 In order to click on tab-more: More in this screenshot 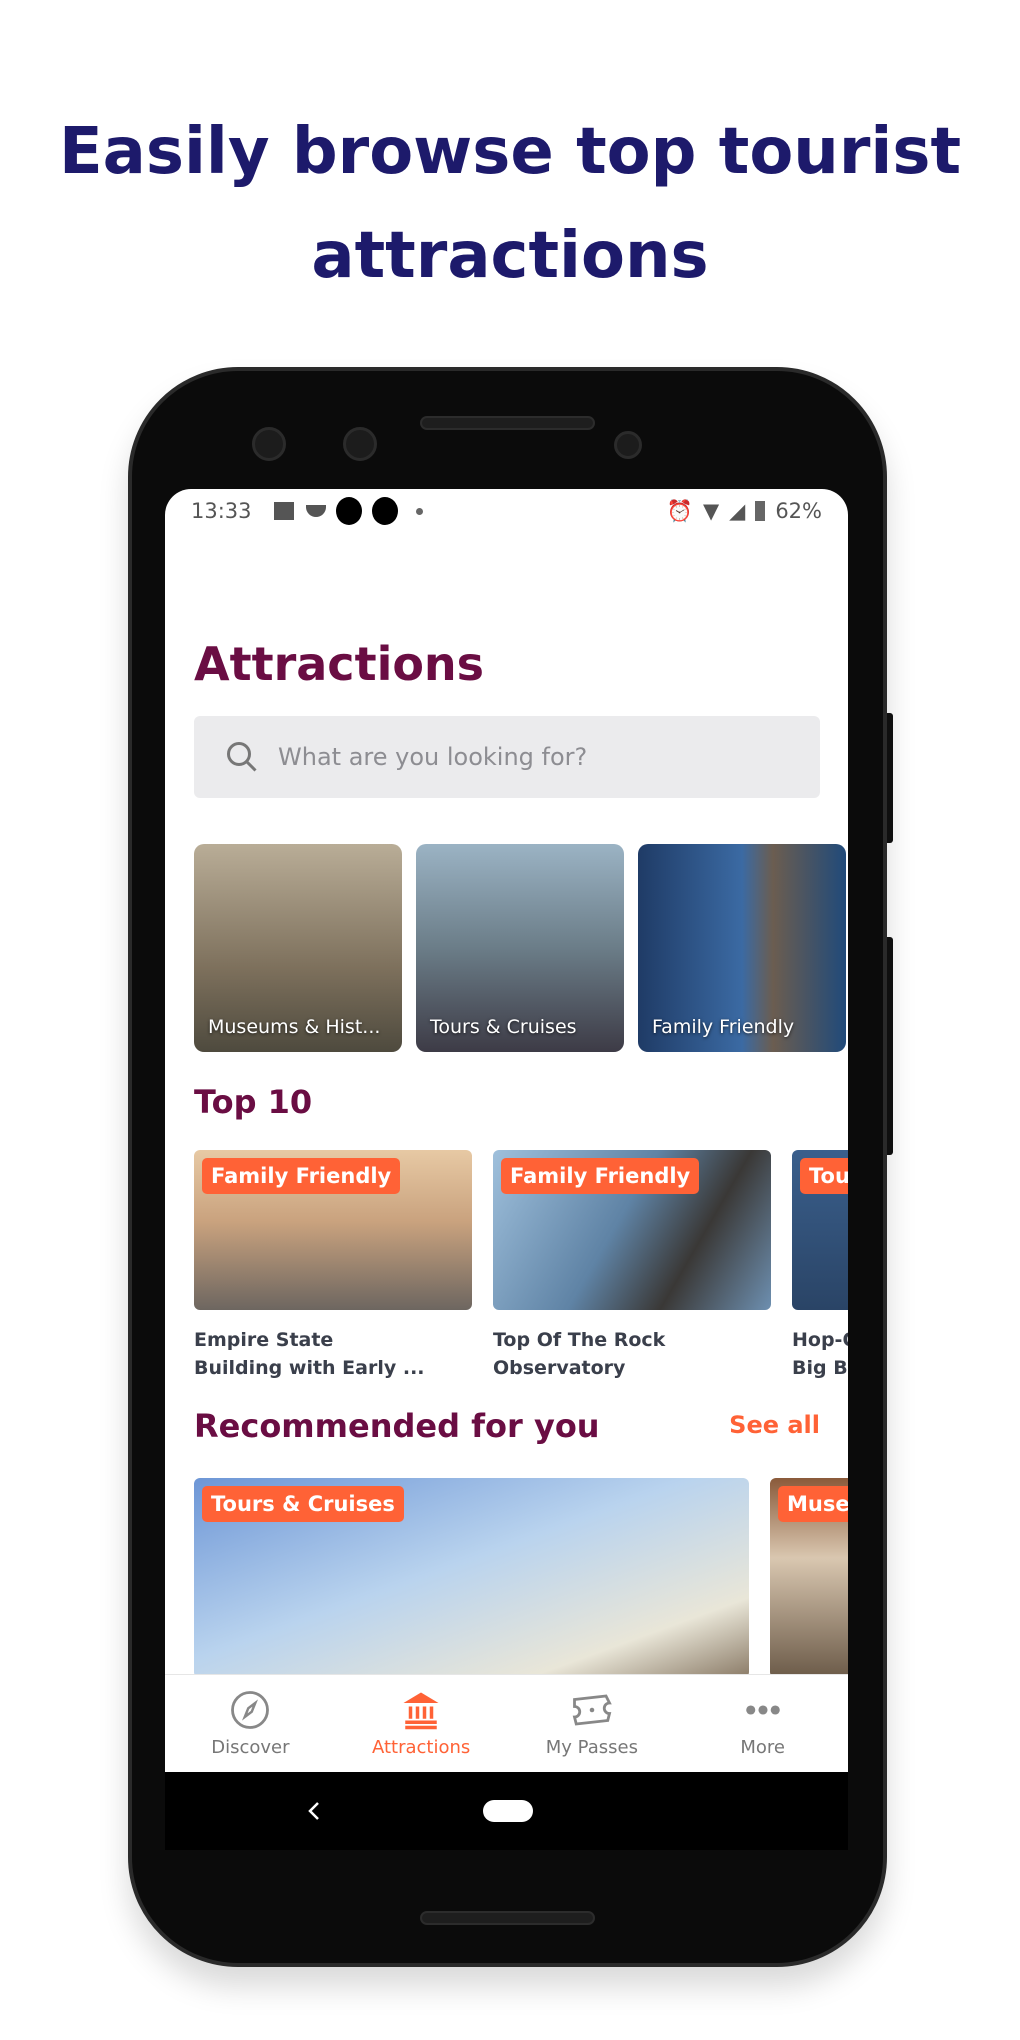, I will do `click(762, 1723)`.